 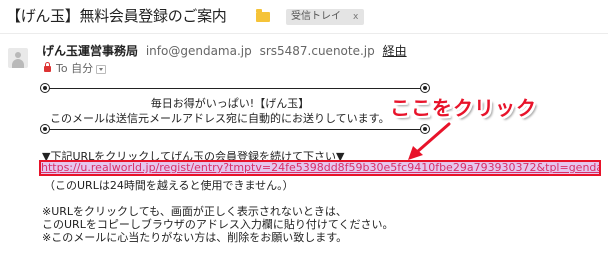 What do you see at coordinates (45, 88) in the screenshot?
I see `banner-top-left-circle` at bounding box center [45, 88].